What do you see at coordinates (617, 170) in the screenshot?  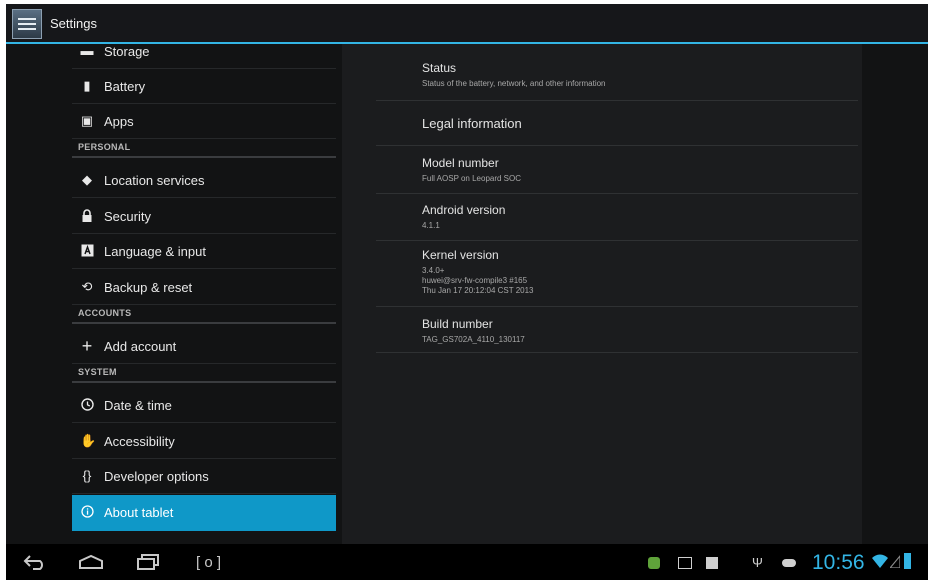 I see `model-number-row: Model number Full AOSP on Leopard SOC` at bounding box center [617, 170].